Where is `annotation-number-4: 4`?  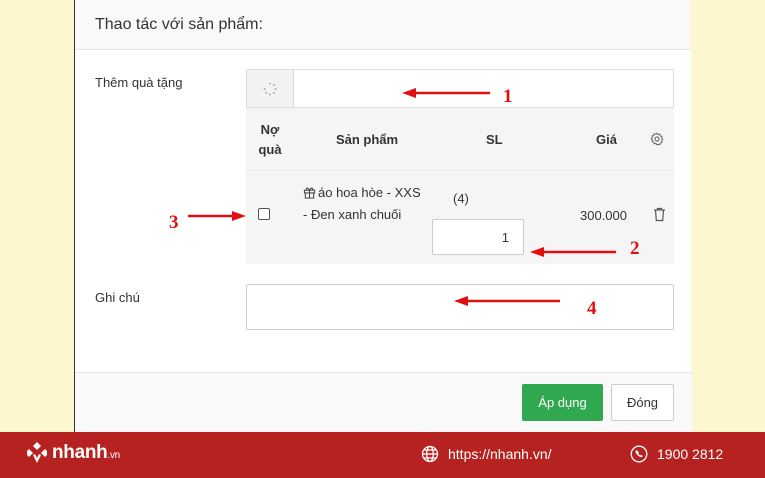
annotation-number-4: 4 is located at coordinates (592, 308).